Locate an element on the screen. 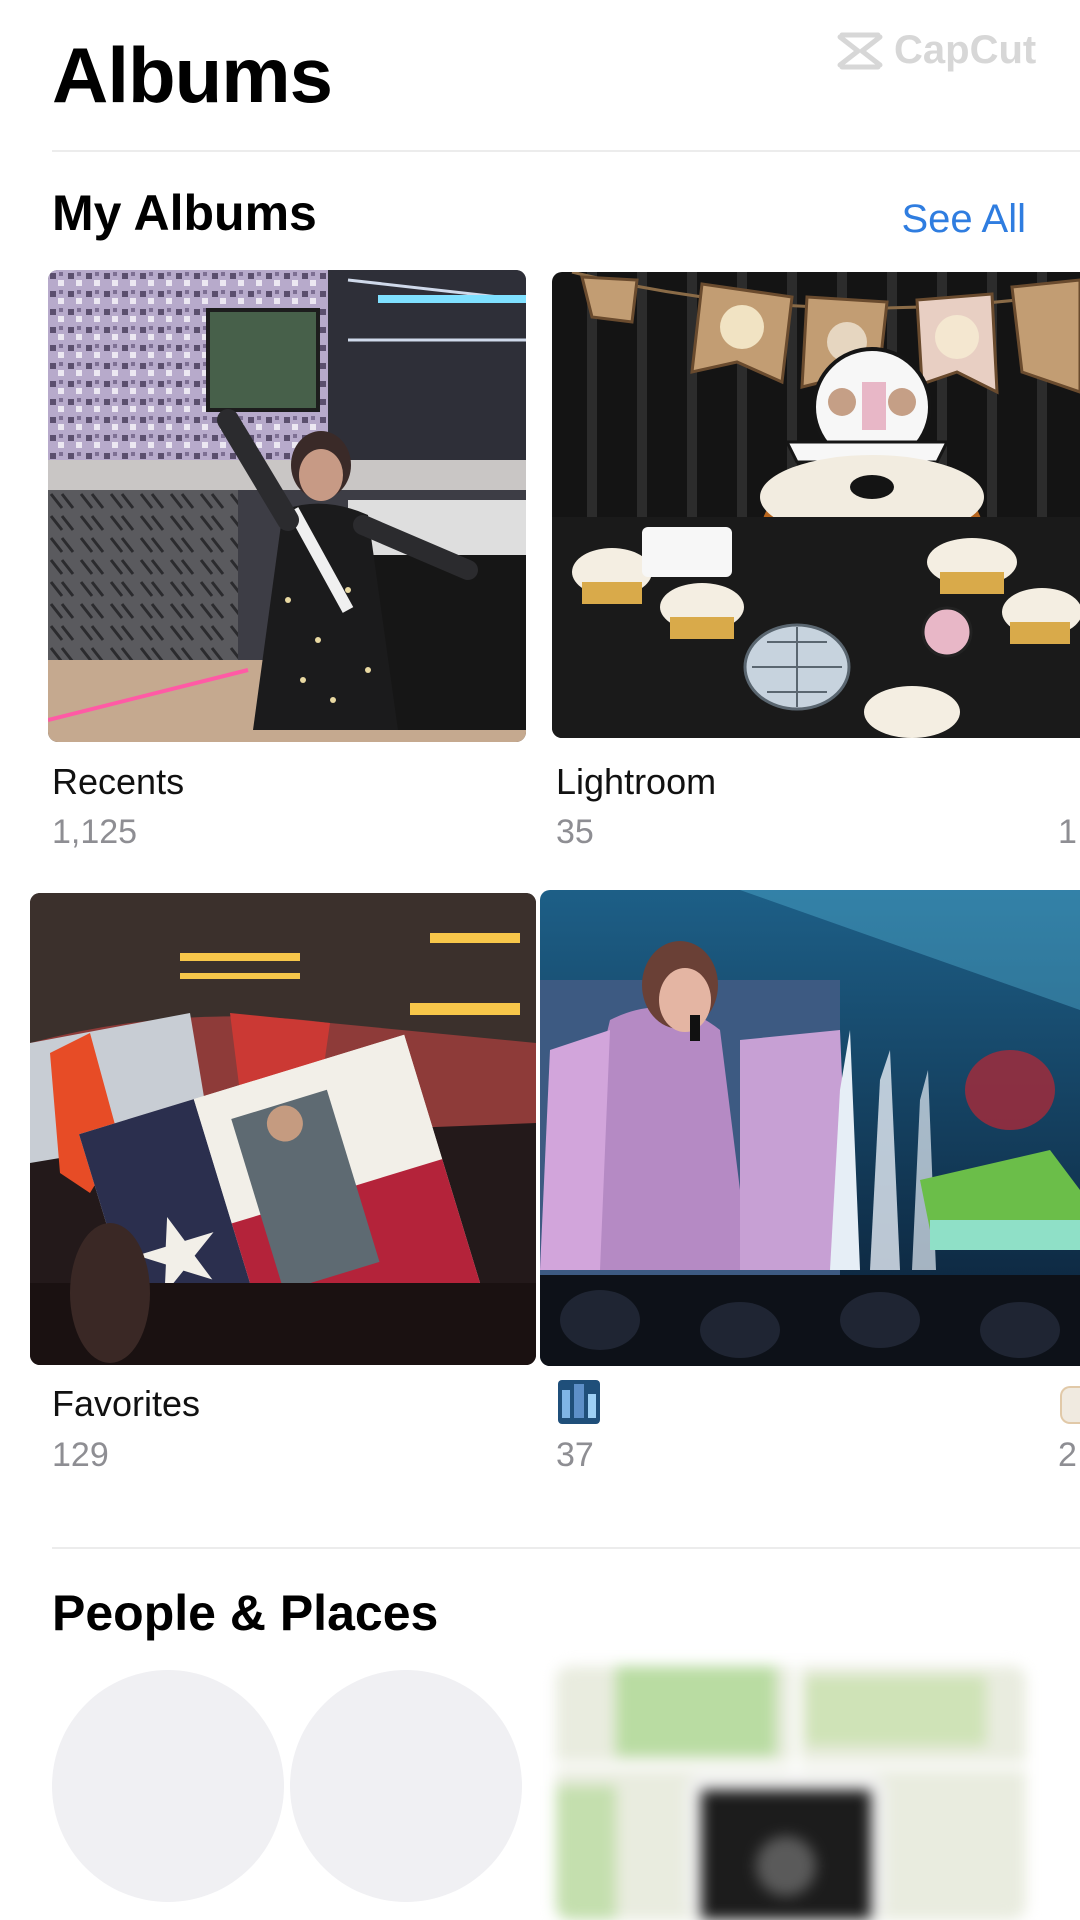  people-places-heading: People & Places is located at coordinates (245, 1613).